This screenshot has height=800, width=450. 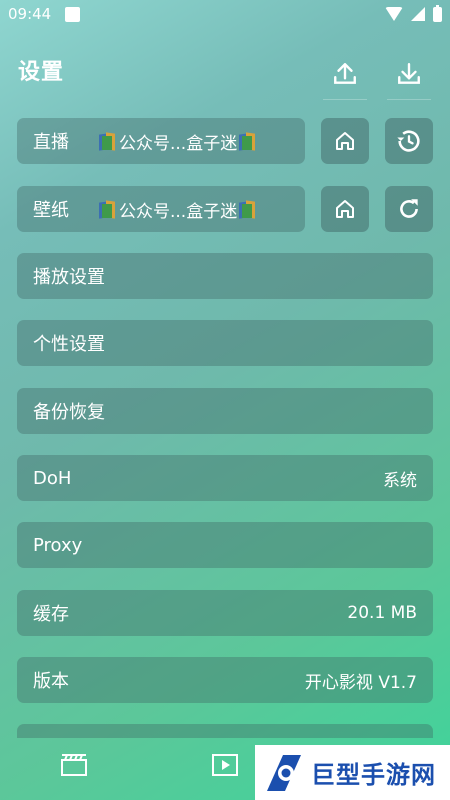 I want to click on download-button, so click(x=409, y=76).